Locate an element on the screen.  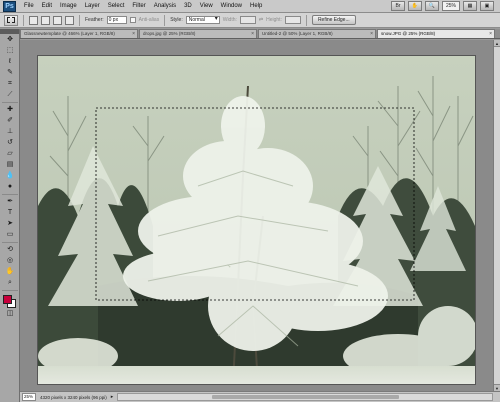
feather-label: Feather: is located at coordinates (94, 20).